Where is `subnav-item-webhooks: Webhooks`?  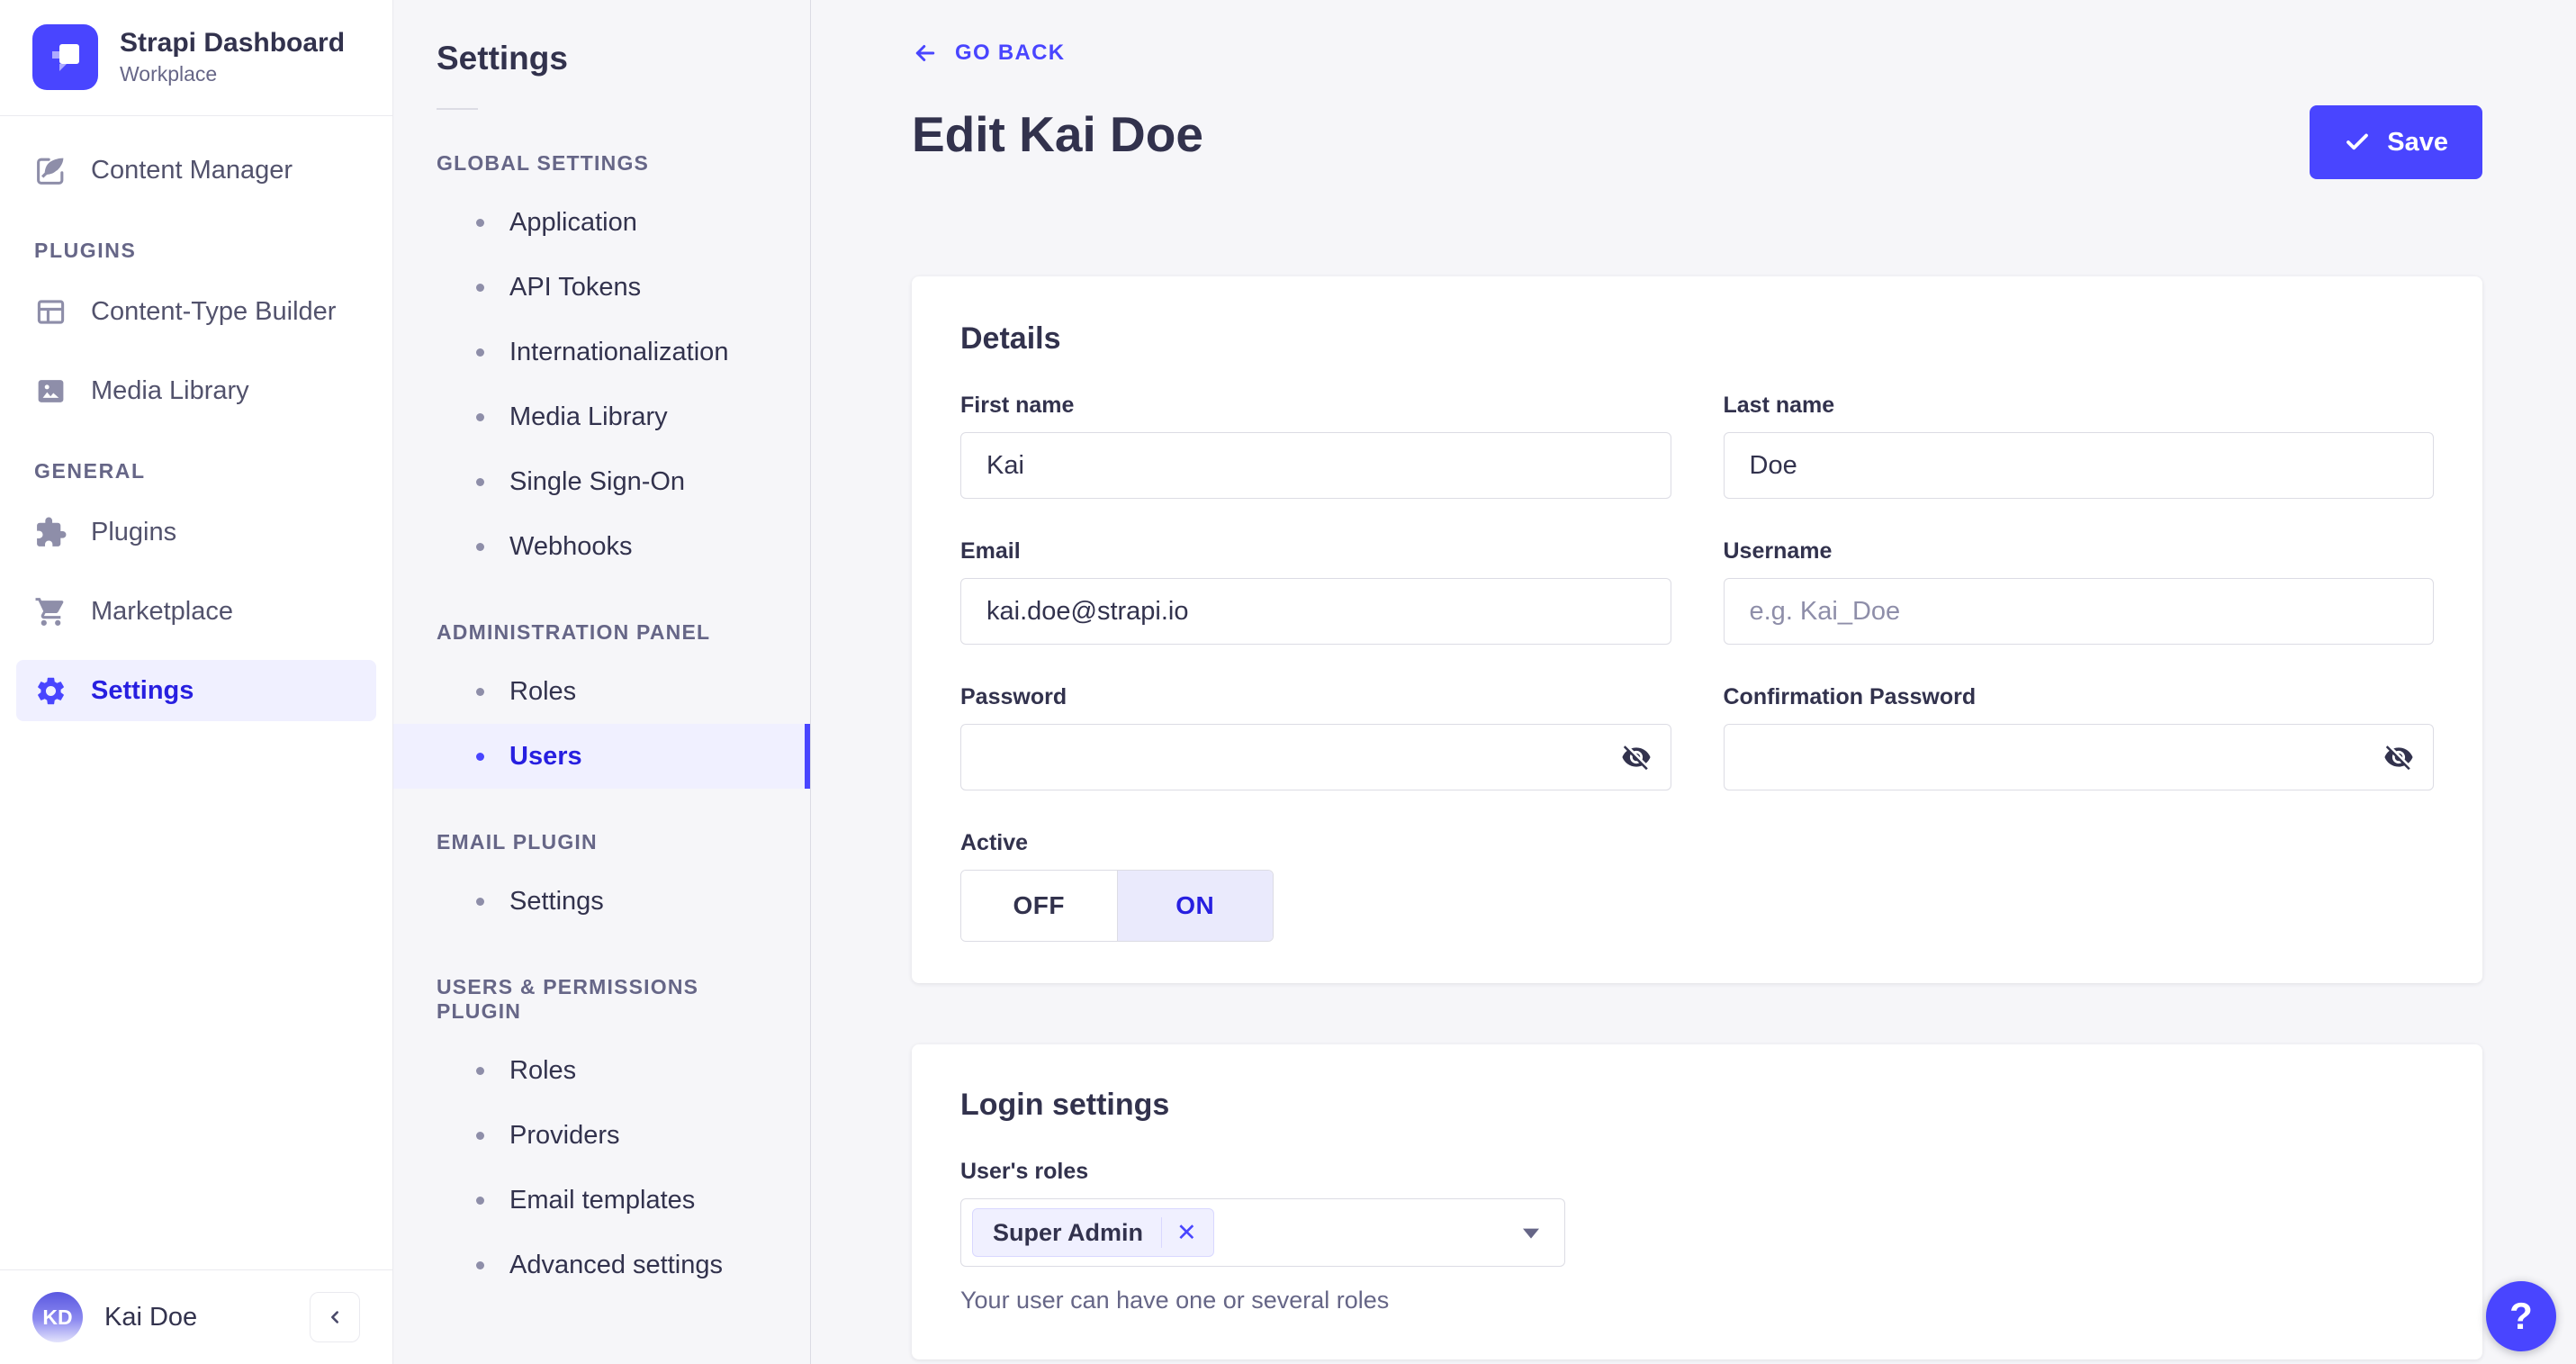 subnav-item-webhooks: Webhooks is located at coordinates (601, 546).